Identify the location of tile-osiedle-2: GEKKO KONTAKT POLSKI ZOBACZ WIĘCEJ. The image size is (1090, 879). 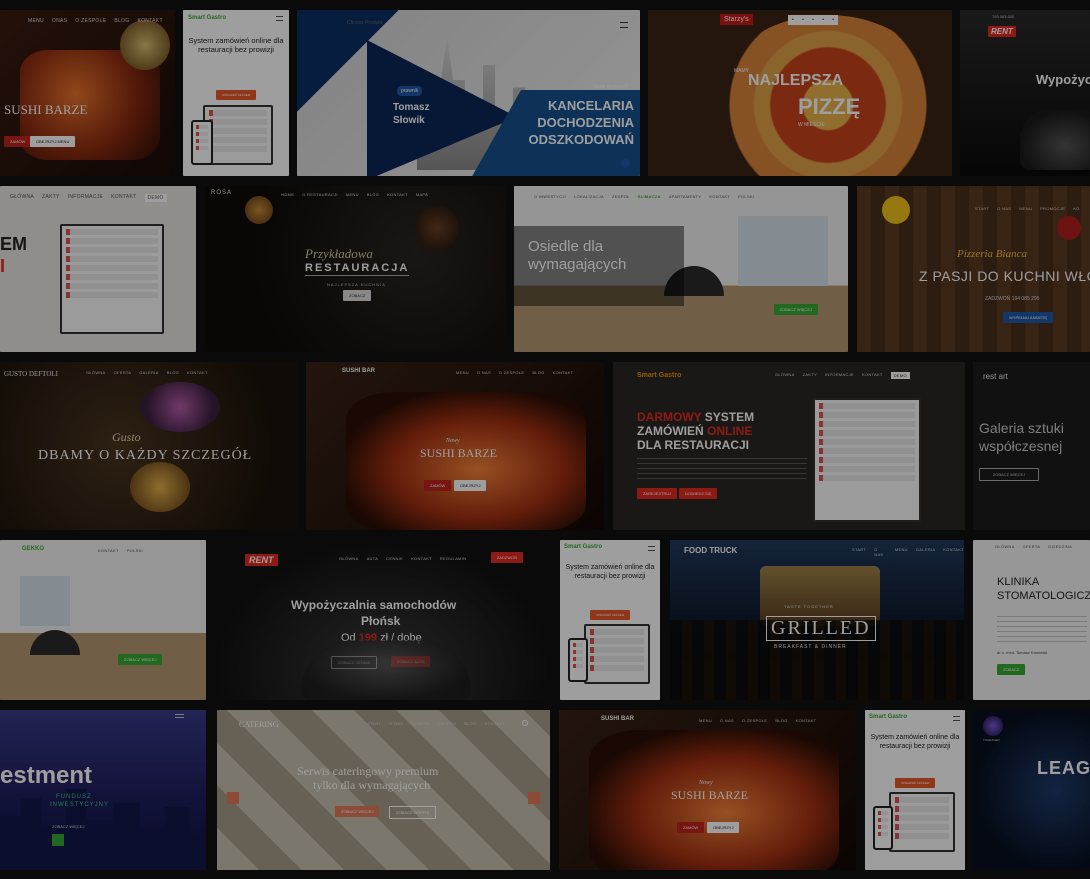
(103, 620).